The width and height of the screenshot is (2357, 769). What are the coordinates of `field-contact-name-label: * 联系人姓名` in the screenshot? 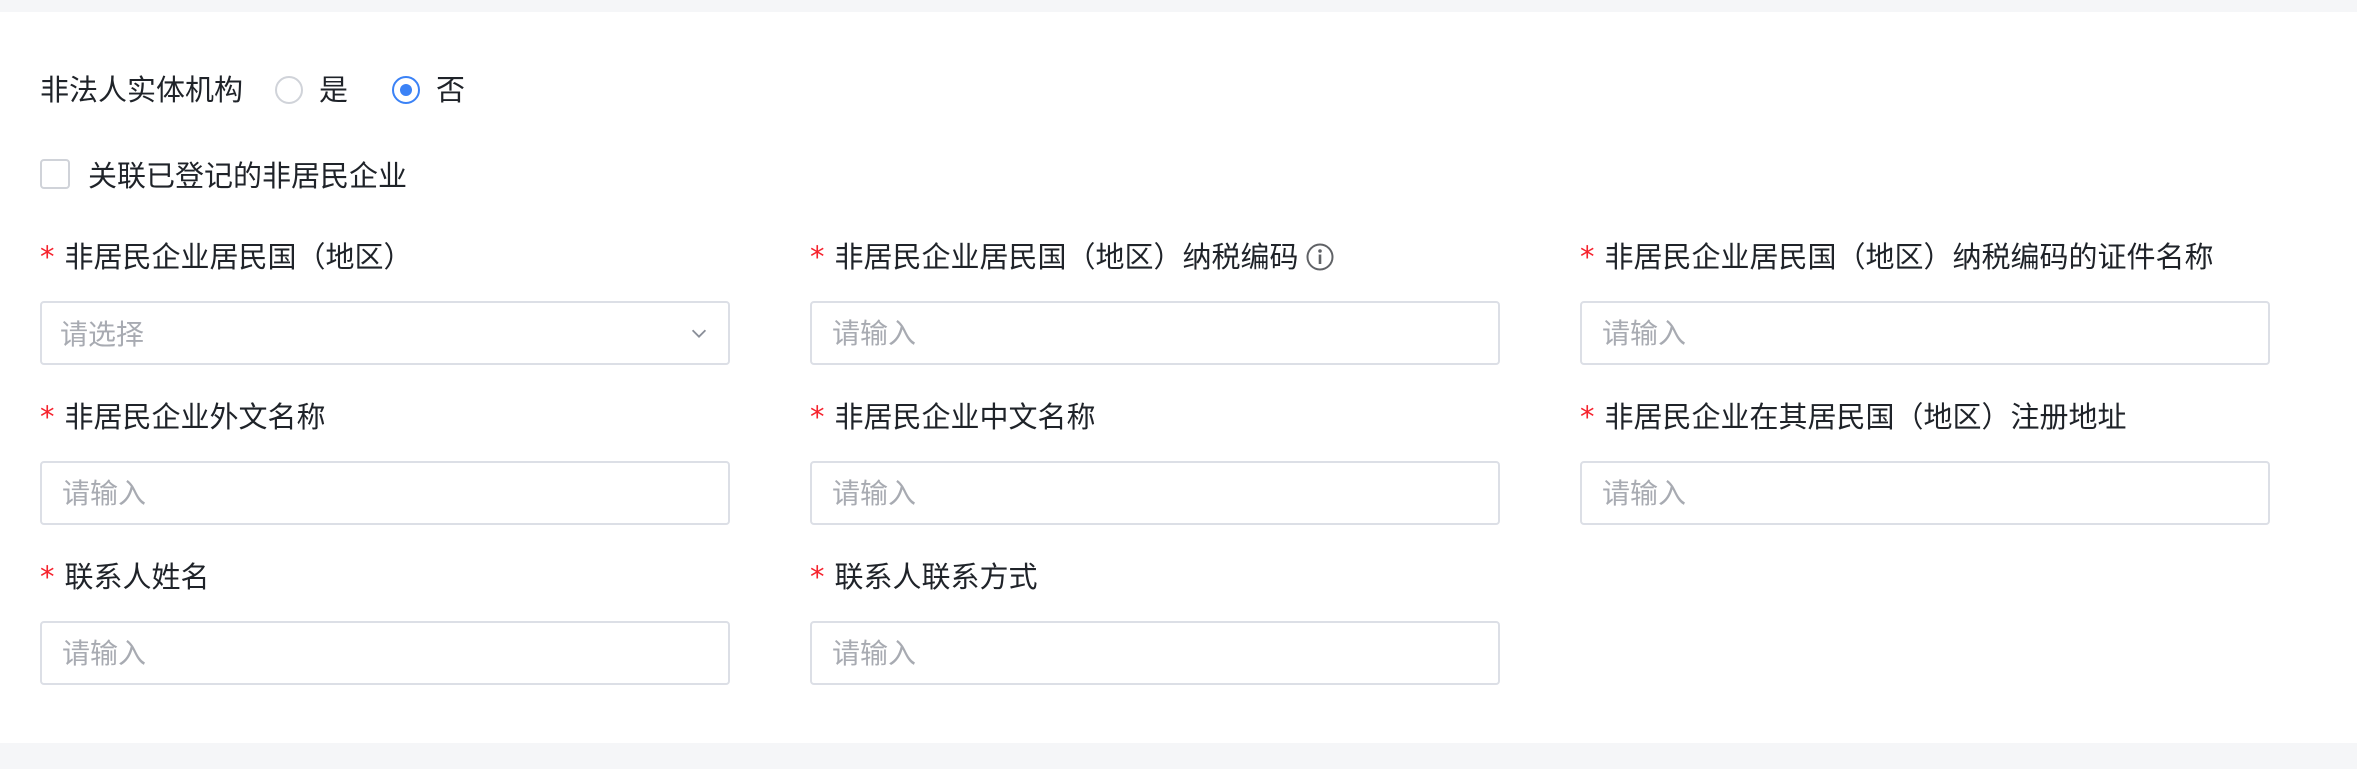 It's located at (385, 577).